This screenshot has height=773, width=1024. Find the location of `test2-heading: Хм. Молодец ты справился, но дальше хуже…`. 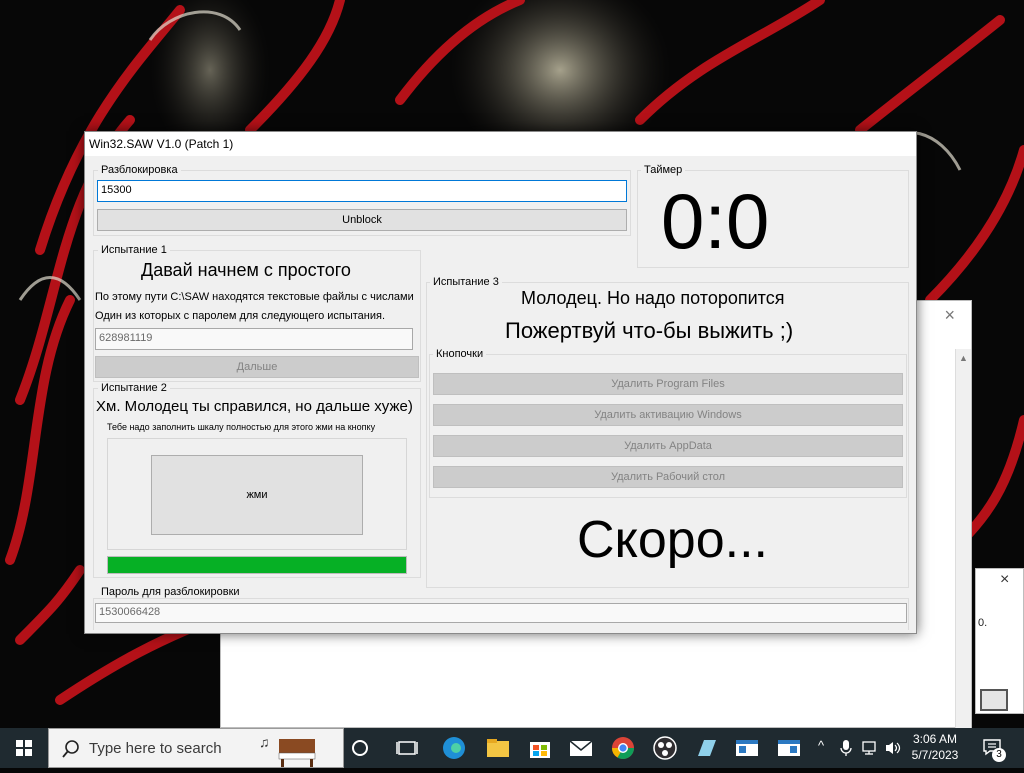

test2-heading: Хм. Молодец ты справился, но дальше хуже… is located at coordinates (254, 406).